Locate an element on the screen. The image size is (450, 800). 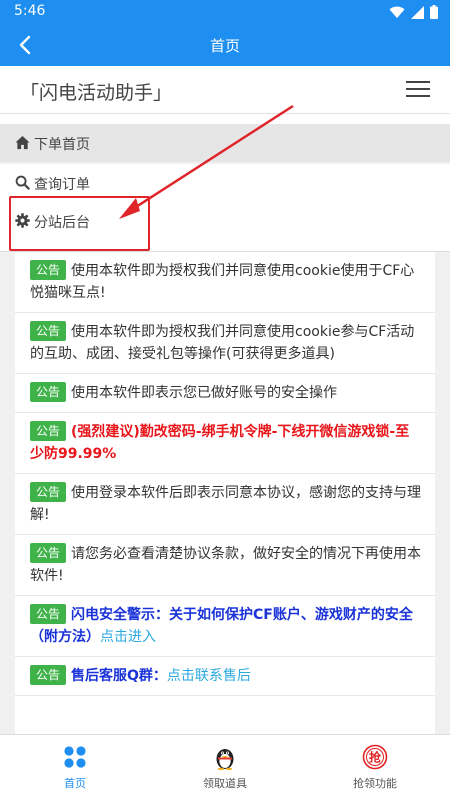
notice-item: 公告 使用本软件即为授权我们并同意使用cookie使用于CF心悦猫咪互点! is located at coordinates (225, 282).